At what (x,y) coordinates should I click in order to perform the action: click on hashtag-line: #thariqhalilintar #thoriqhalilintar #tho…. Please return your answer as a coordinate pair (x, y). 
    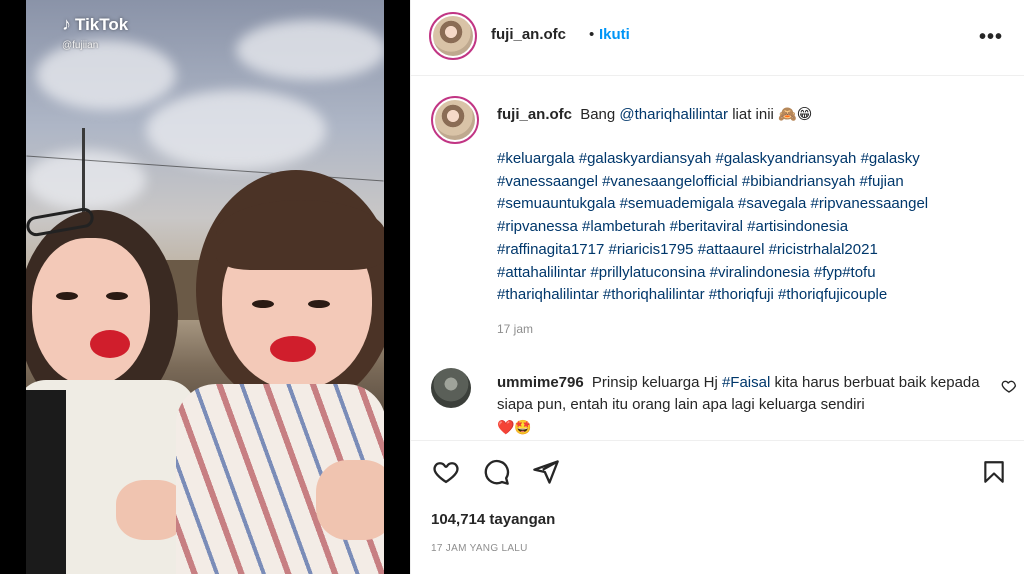
    Looking at the image, I should click on (752, 295).